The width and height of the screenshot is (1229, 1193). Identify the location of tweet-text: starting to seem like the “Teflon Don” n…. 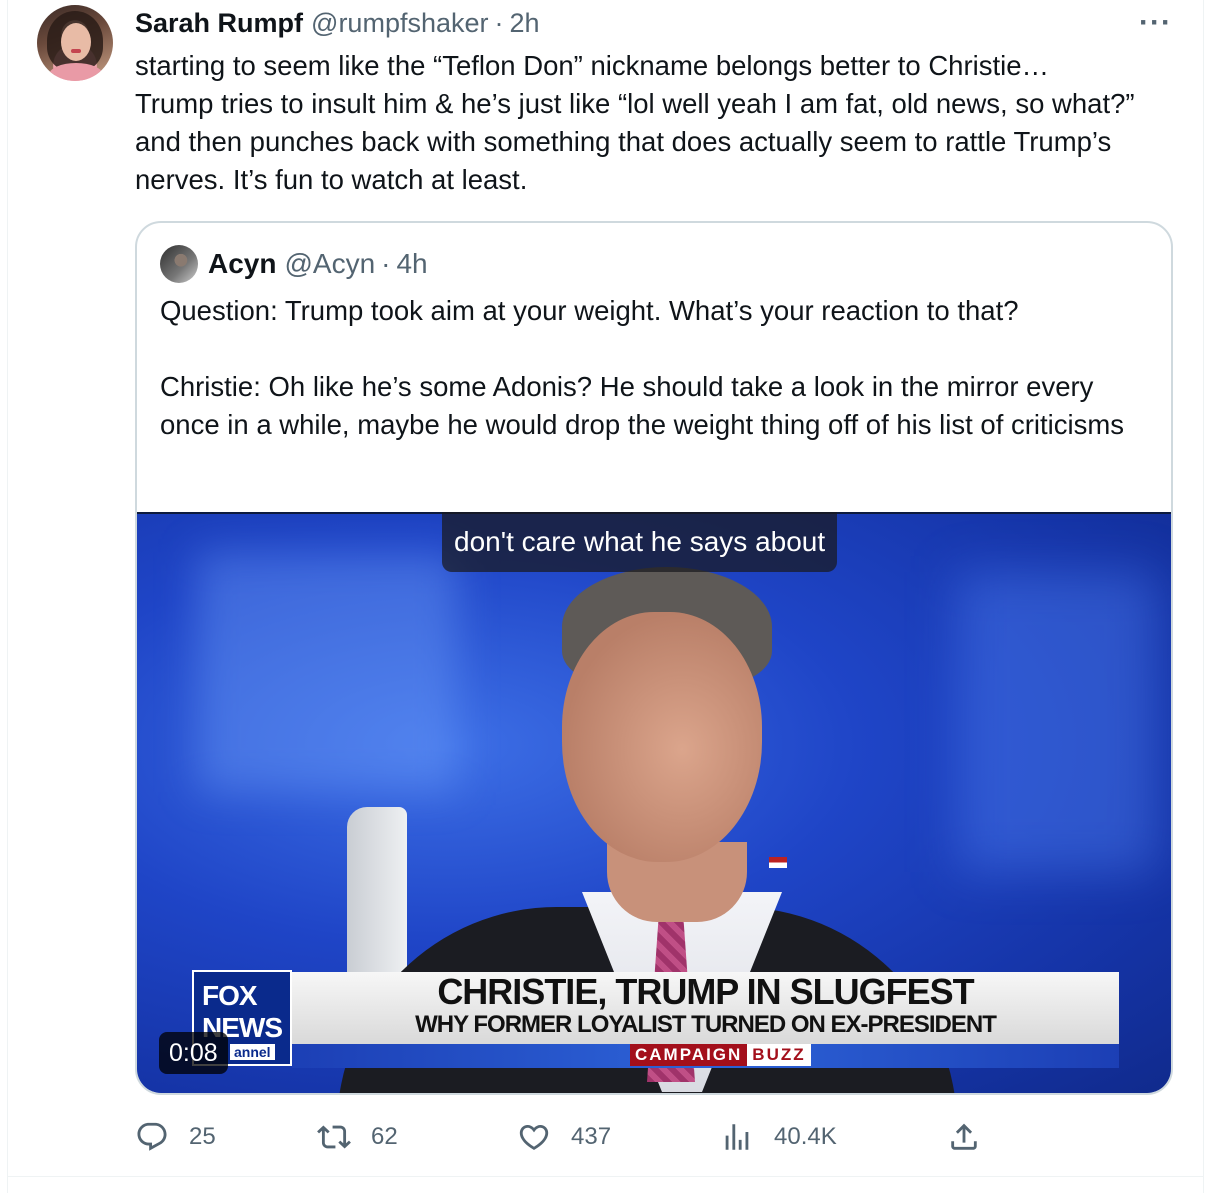
(635, 122).